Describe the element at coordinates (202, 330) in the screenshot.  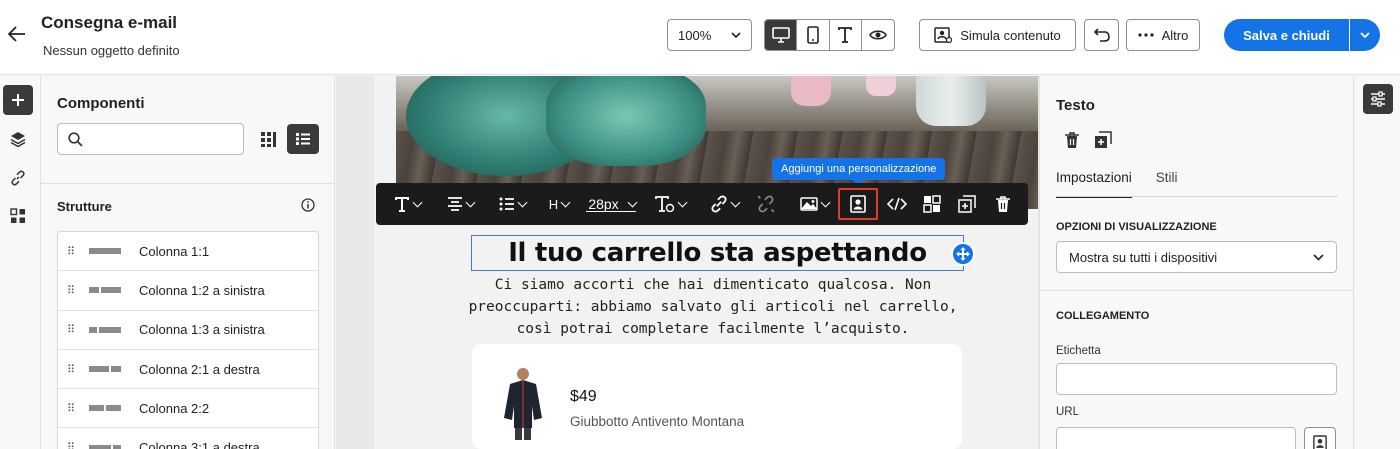
I see `structure-label: Colonna 1:3 a sinistra` at that location.